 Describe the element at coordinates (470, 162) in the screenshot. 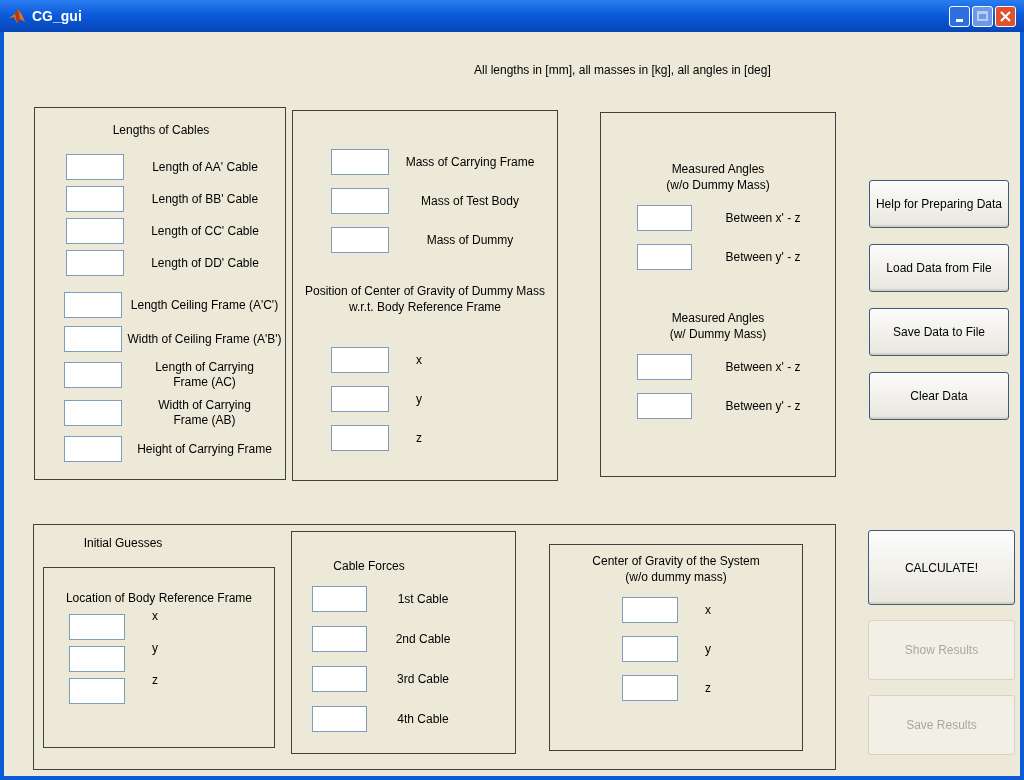

I see `field-label: Mass of Carrying Frame` at that location.